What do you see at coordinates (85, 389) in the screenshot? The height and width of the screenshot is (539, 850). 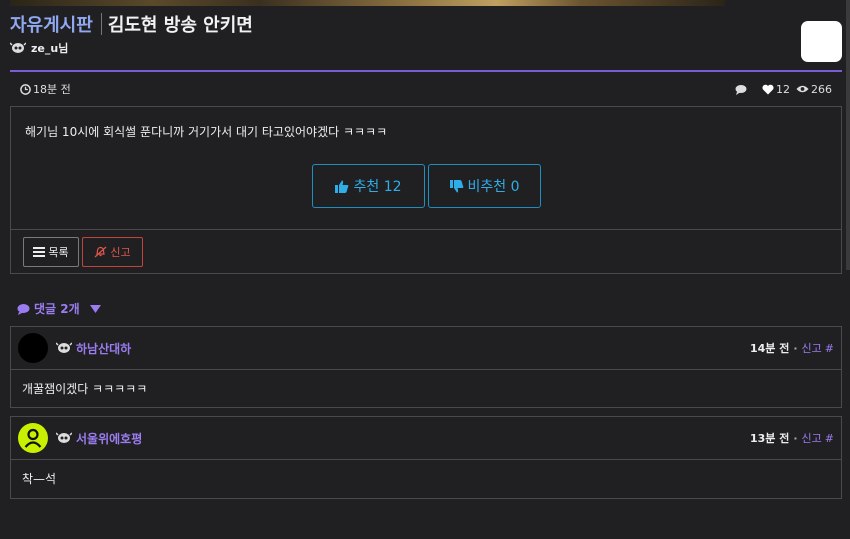 I see `comment-body: 개꿀잼이겠다 ㅋㅋㅋㅋㅋ` at bounding box center [85, 389].